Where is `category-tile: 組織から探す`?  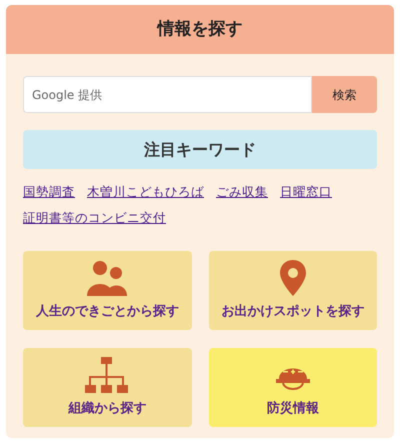 category-tile: 組織から探す is located at coordinates (107, 387).